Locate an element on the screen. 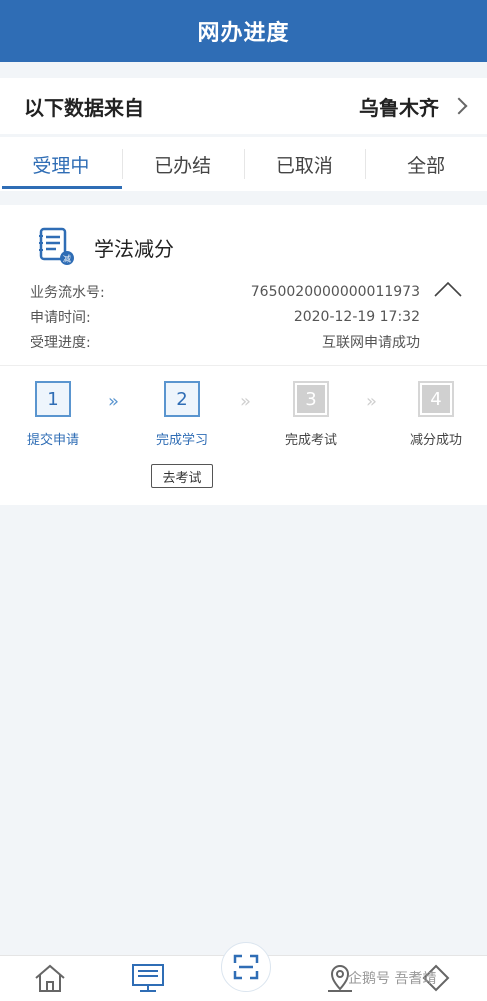 The height and width of the screenshot is (1001, 487). serial-value: 7650020000000011973 is located at coordinates (335, 291).